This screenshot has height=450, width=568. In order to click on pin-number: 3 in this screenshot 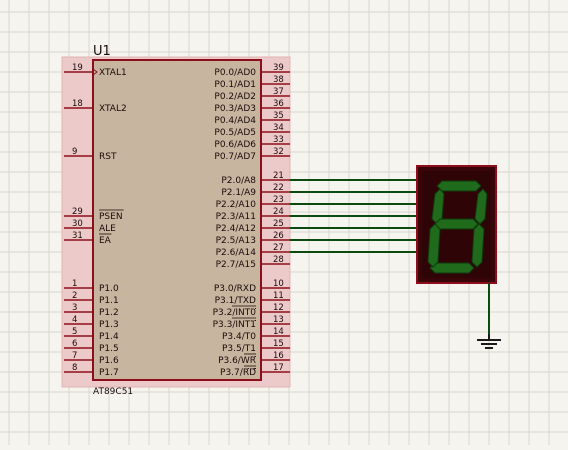, I will do `click(74, 308)`.